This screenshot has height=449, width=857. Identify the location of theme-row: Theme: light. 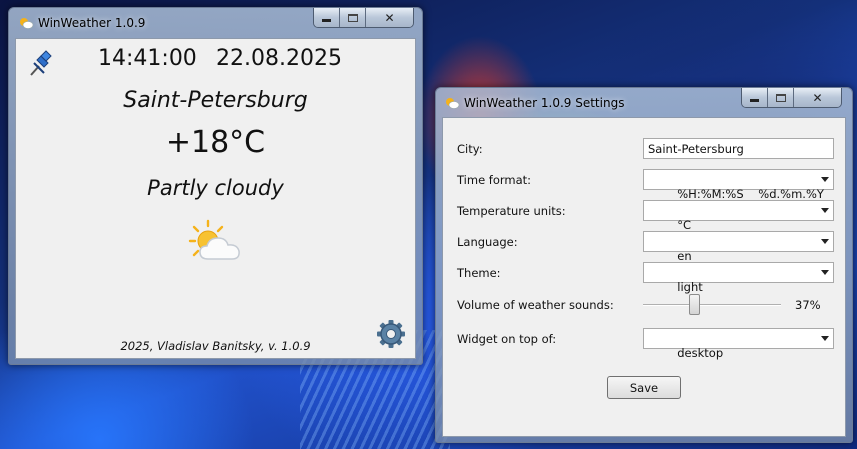
(644, 278).